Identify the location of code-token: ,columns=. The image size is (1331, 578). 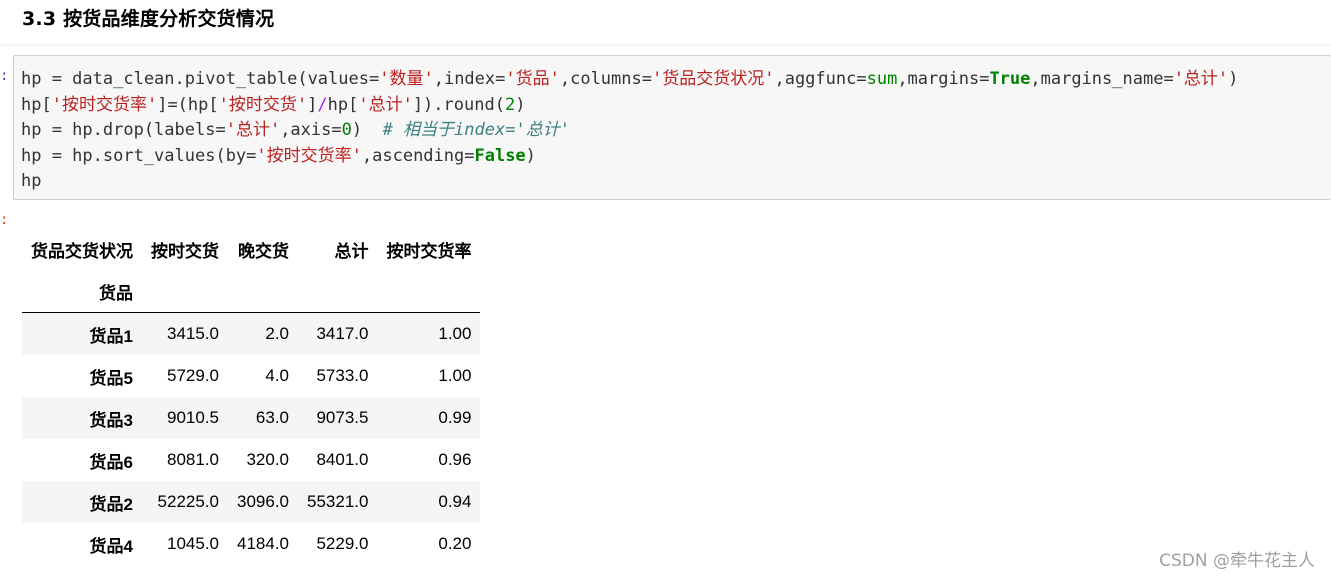
(605, 79).